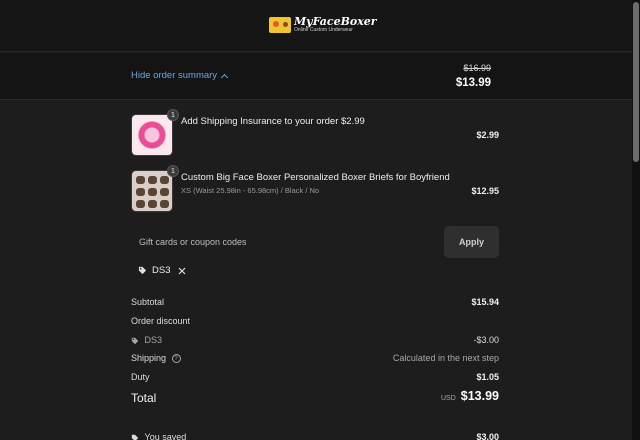 The image size is (640, 440). Describe the element at coordinates (140, 377) in the screenshot. I see `duty-label: Duty` at that location.